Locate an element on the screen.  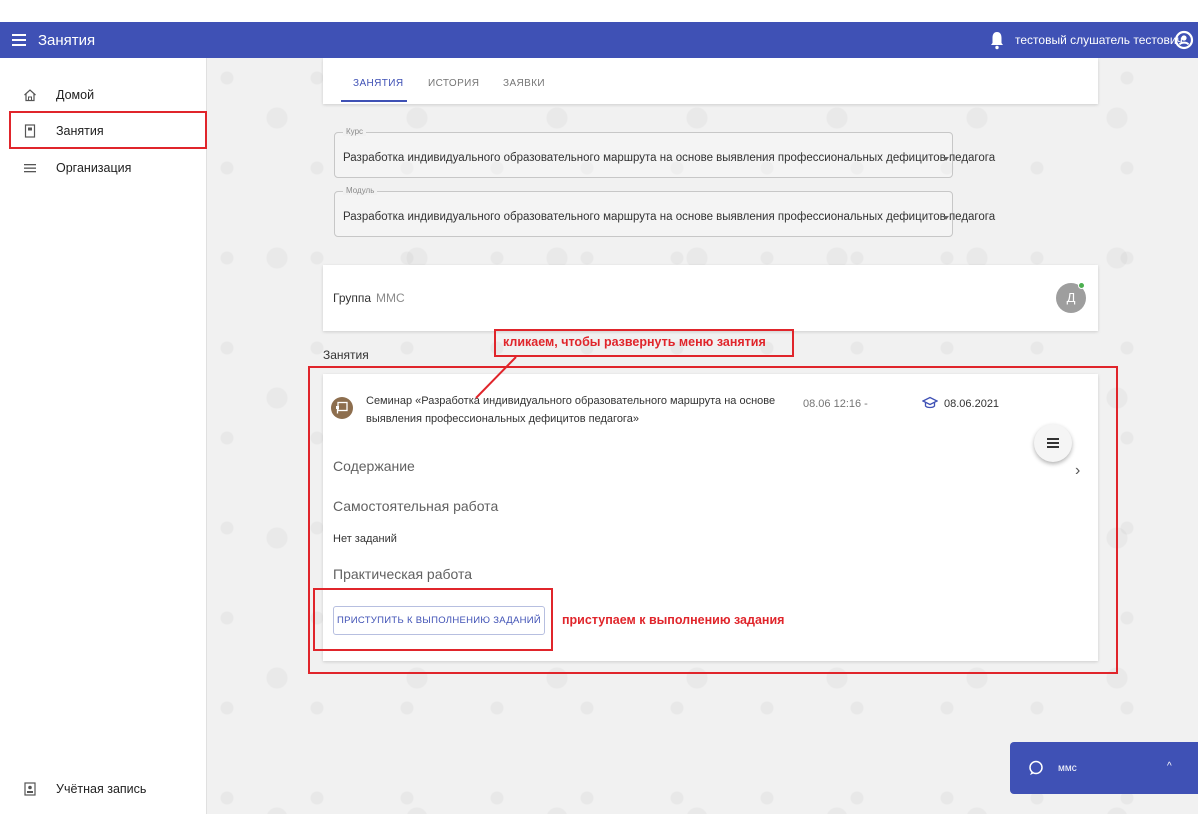
account-box-icon is located at coordinates (30, 789).